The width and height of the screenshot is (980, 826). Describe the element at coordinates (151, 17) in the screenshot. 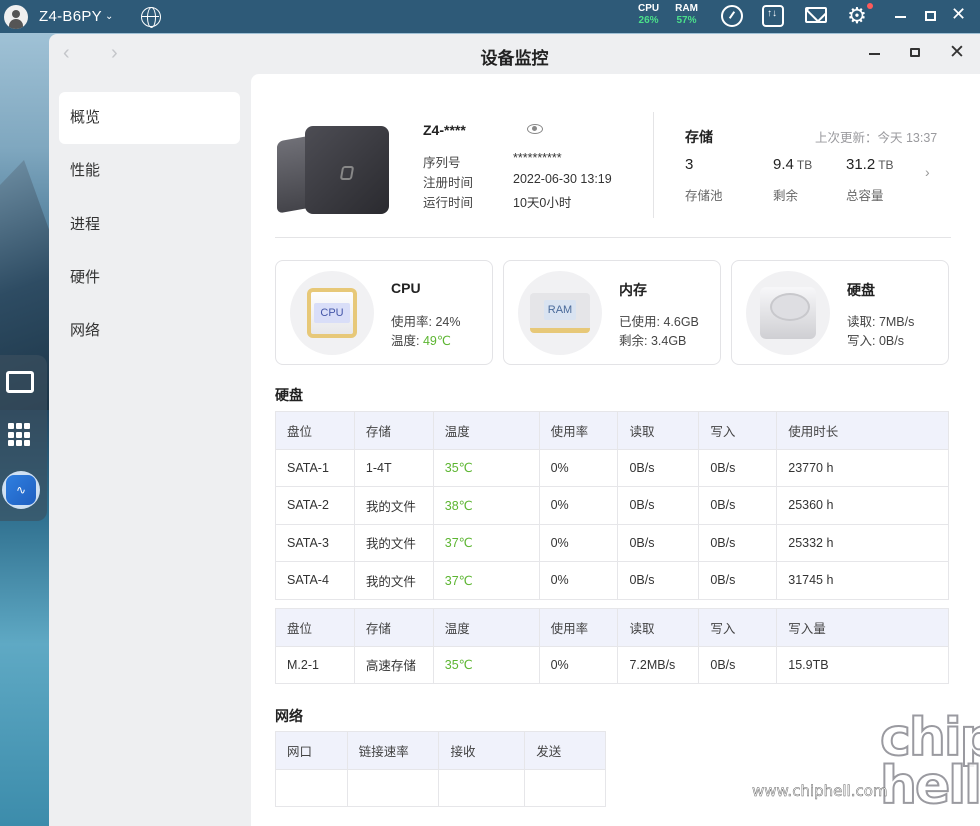

I see `globe-icon` at that location.